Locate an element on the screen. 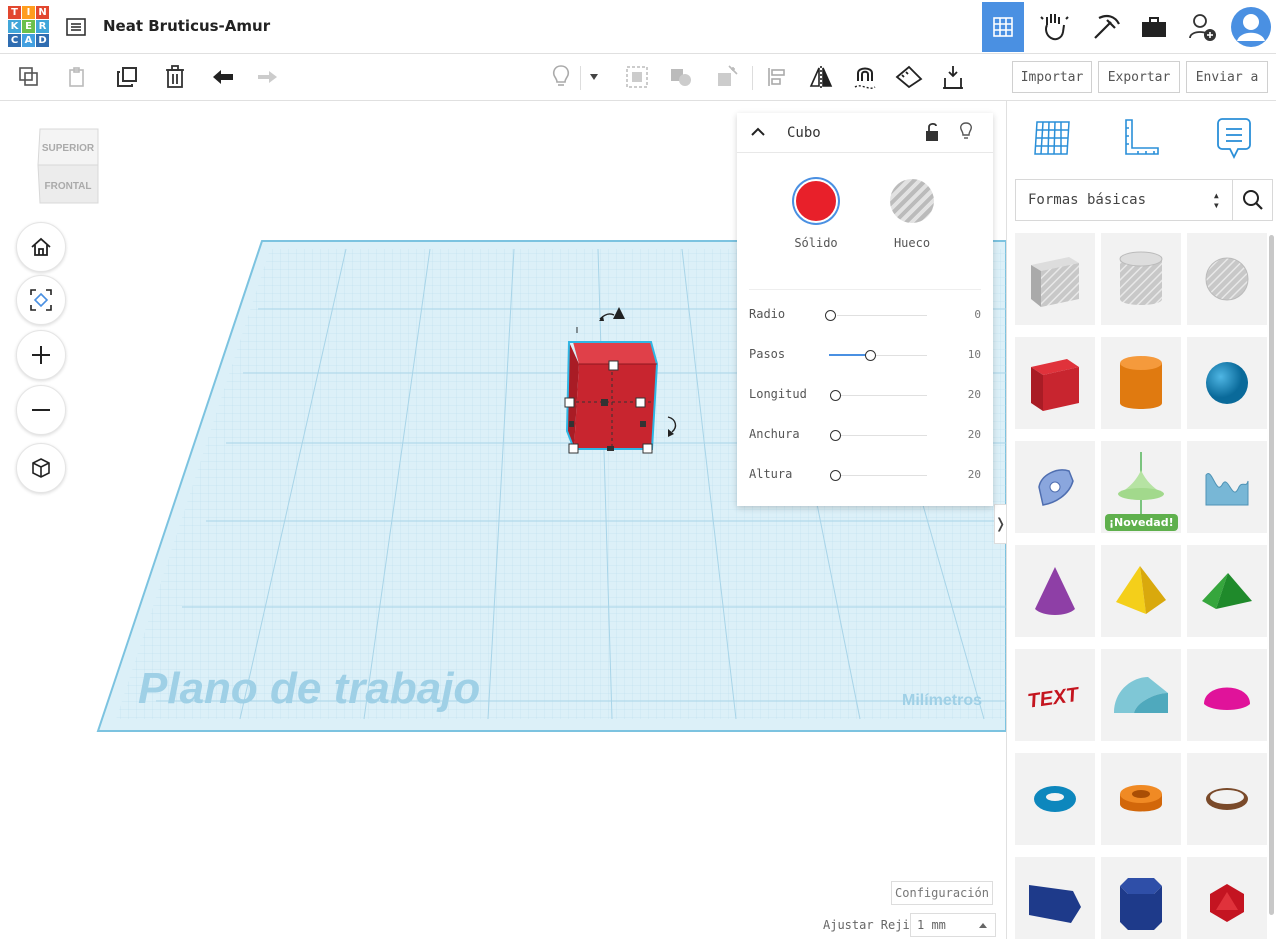 This screenshot has width=1276, height=939. zoom-in-button is located at coordinates (41, 355).